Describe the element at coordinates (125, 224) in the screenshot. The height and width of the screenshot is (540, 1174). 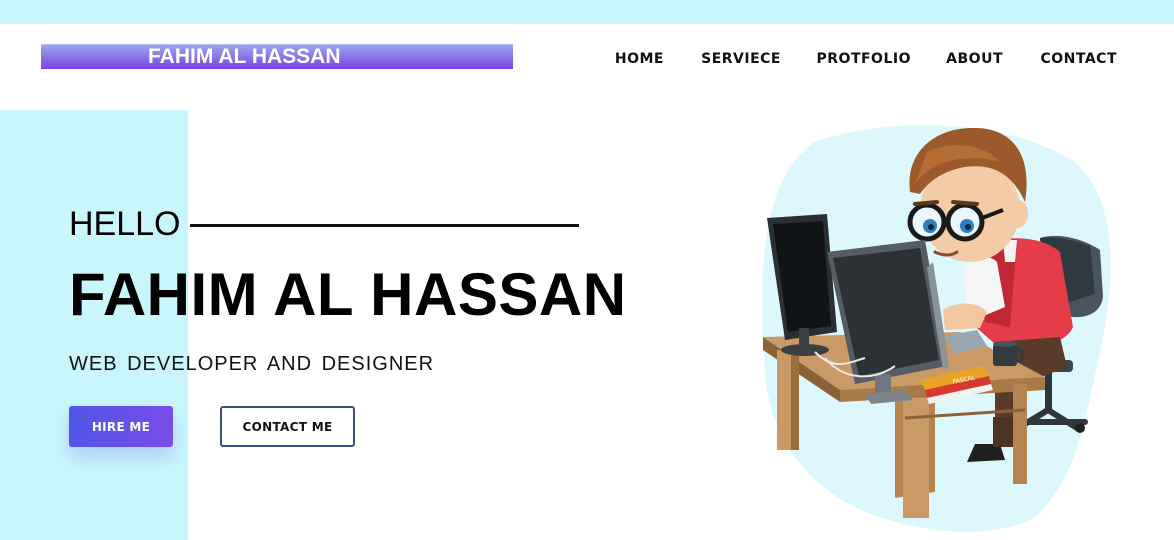
I see `greeting-text: HELLO` at that location.